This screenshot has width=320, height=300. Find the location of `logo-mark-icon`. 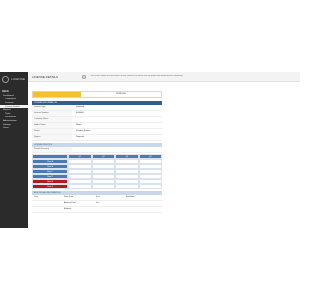

logo-mark-icon is located at coordinates (5, 79).